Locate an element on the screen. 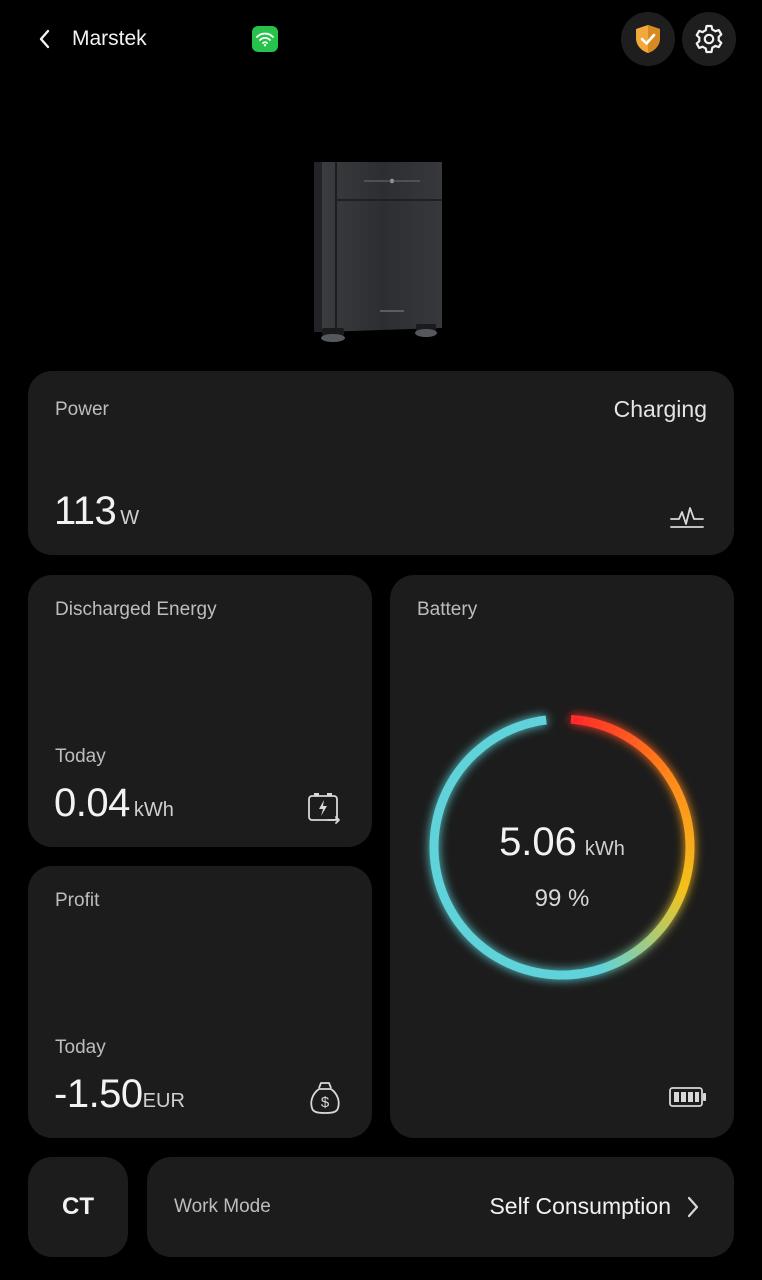 Image resolution: width=762 pixels, height=1280 pixels. settings-button is located at coordinates (709, 39).